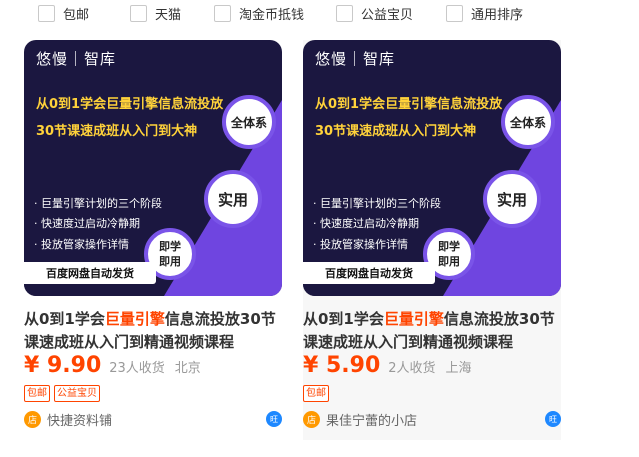  Describe the element at coordinates (168, 15) in the screenshot. I see `filter-label: 天猫` at that location.